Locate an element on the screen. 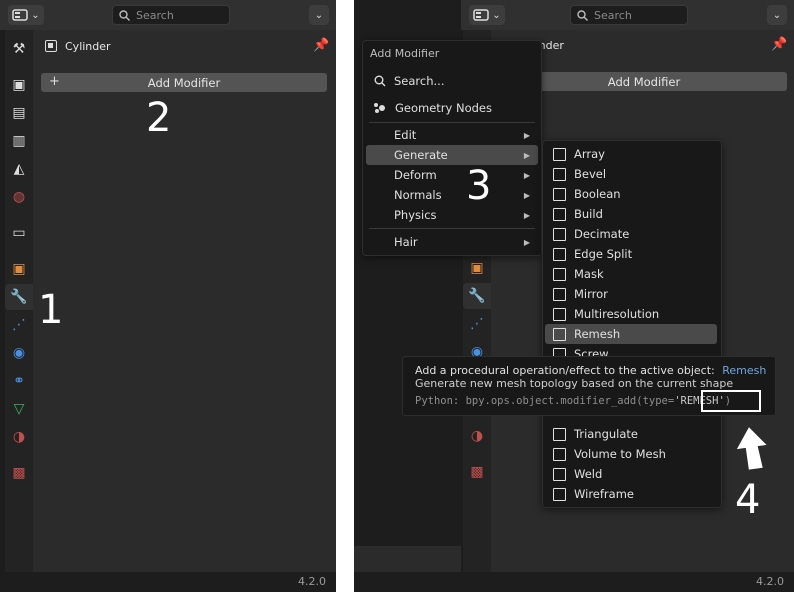 This screenshot has width=794, height=592. background-strip is located at coordinates (407, 559).